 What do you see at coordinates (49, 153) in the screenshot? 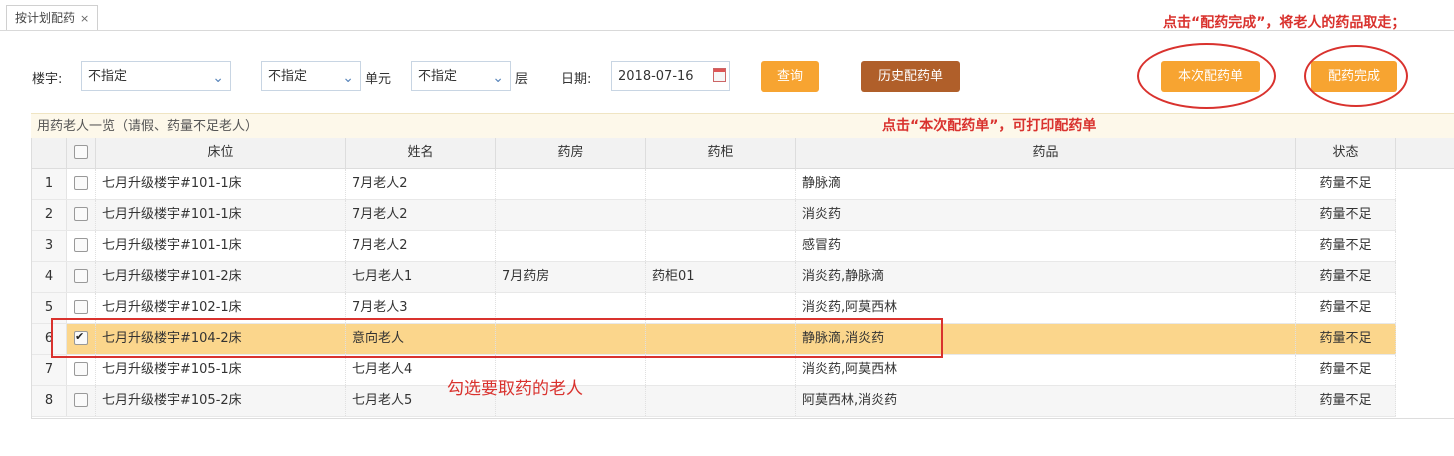
I see `header-row-number` at bounding box center [49, 153].